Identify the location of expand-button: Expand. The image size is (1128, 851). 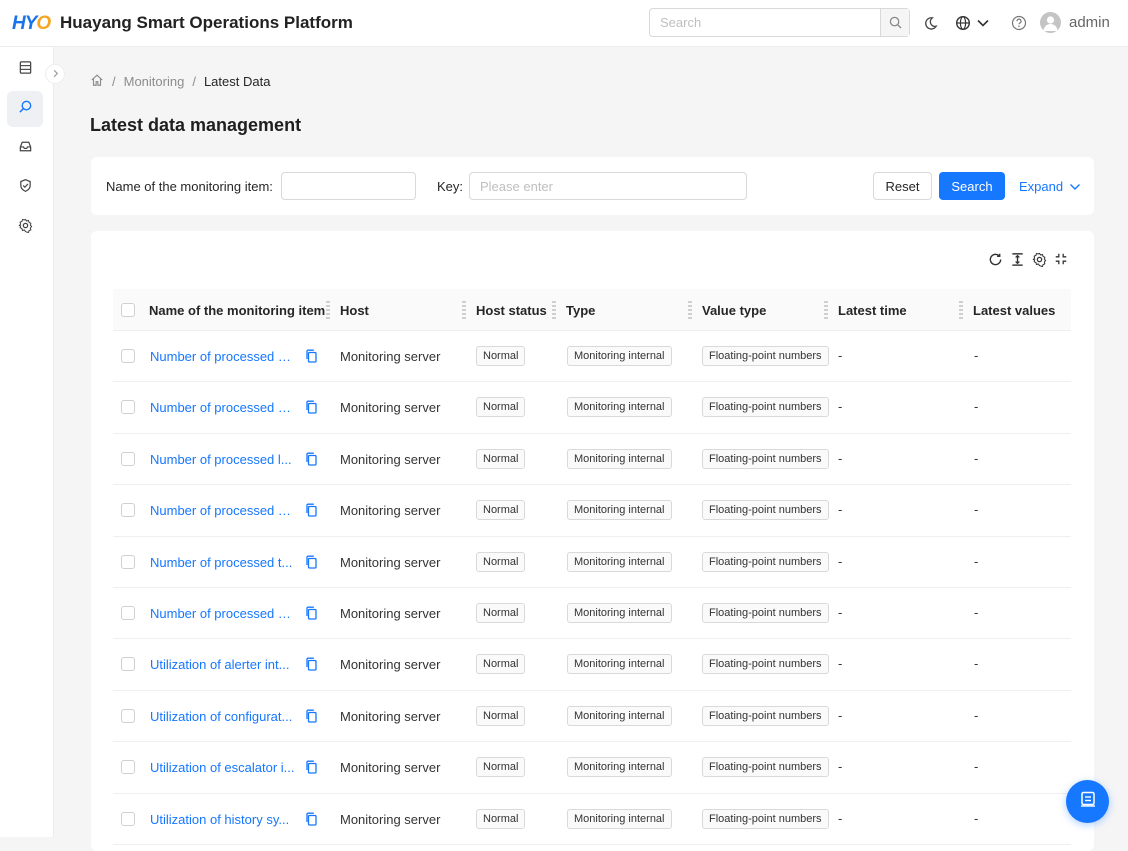
(1050, 186).